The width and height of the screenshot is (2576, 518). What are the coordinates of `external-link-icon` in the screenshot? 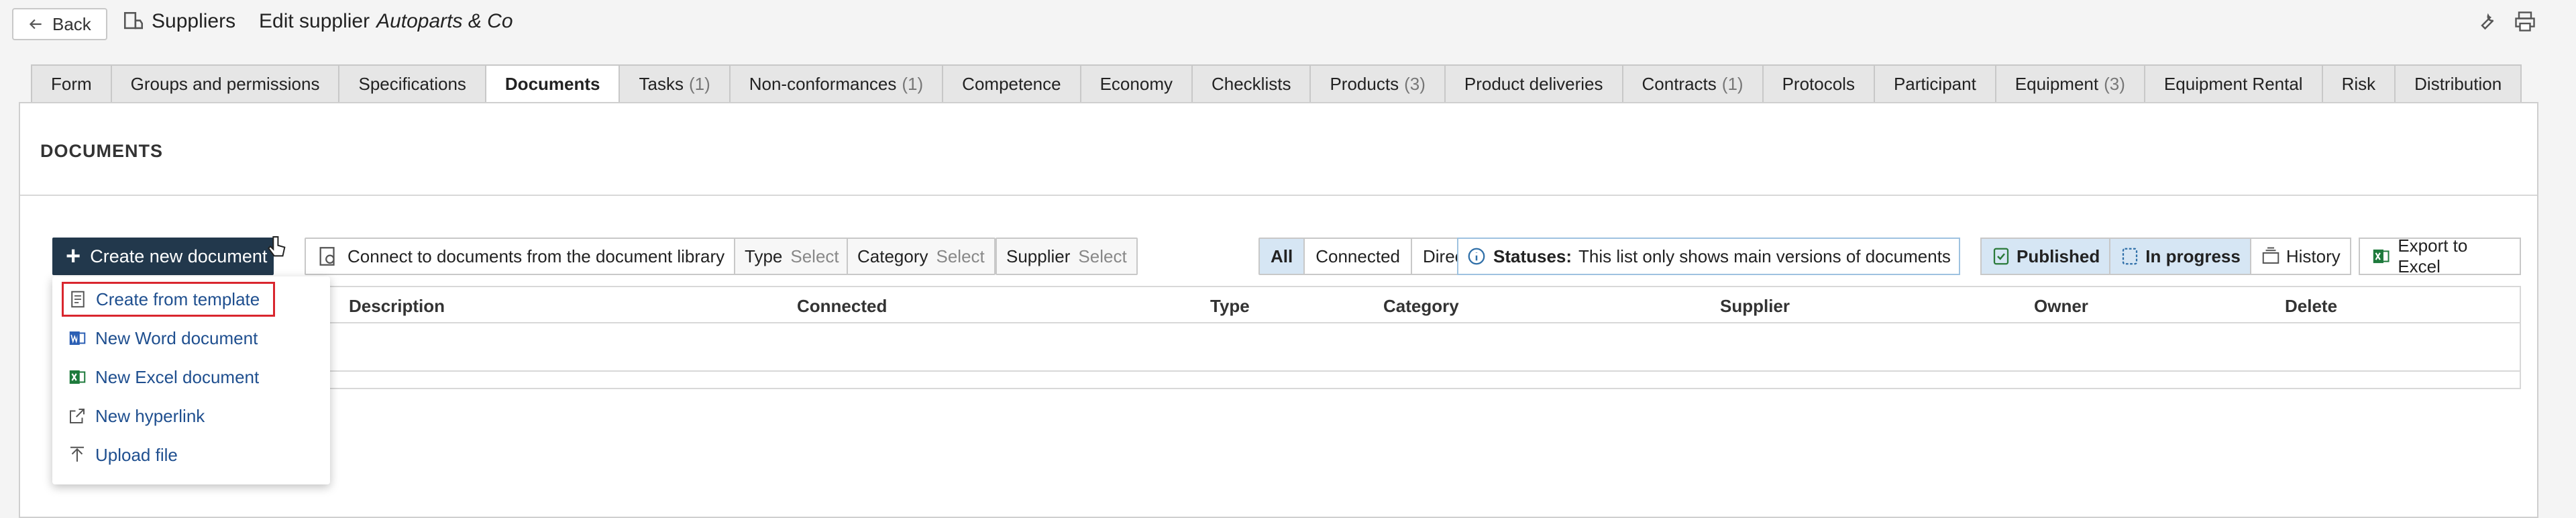 It's located at (77, 416).